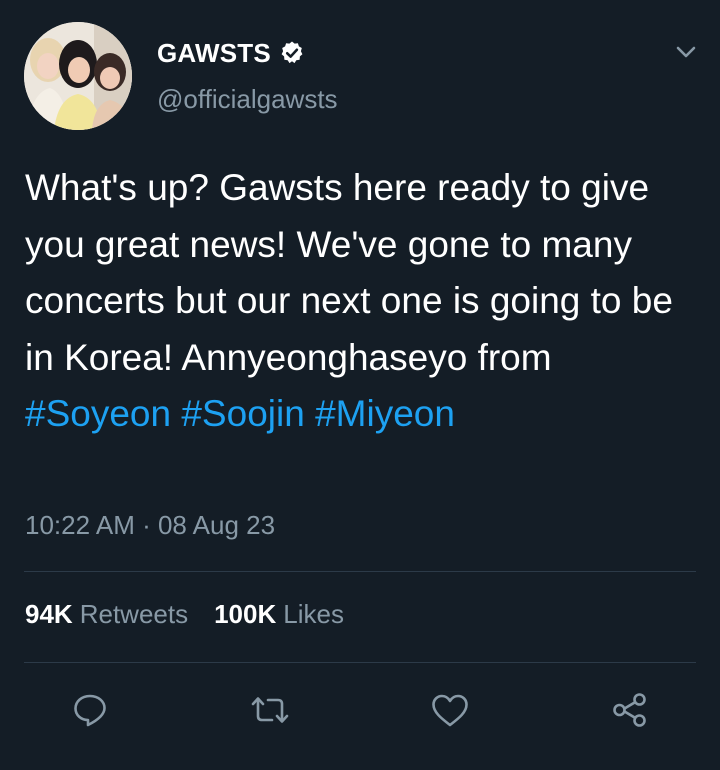 The height and width of the screenshot is (770, 720). I want to click on avatar-photo, so click(78, 76).